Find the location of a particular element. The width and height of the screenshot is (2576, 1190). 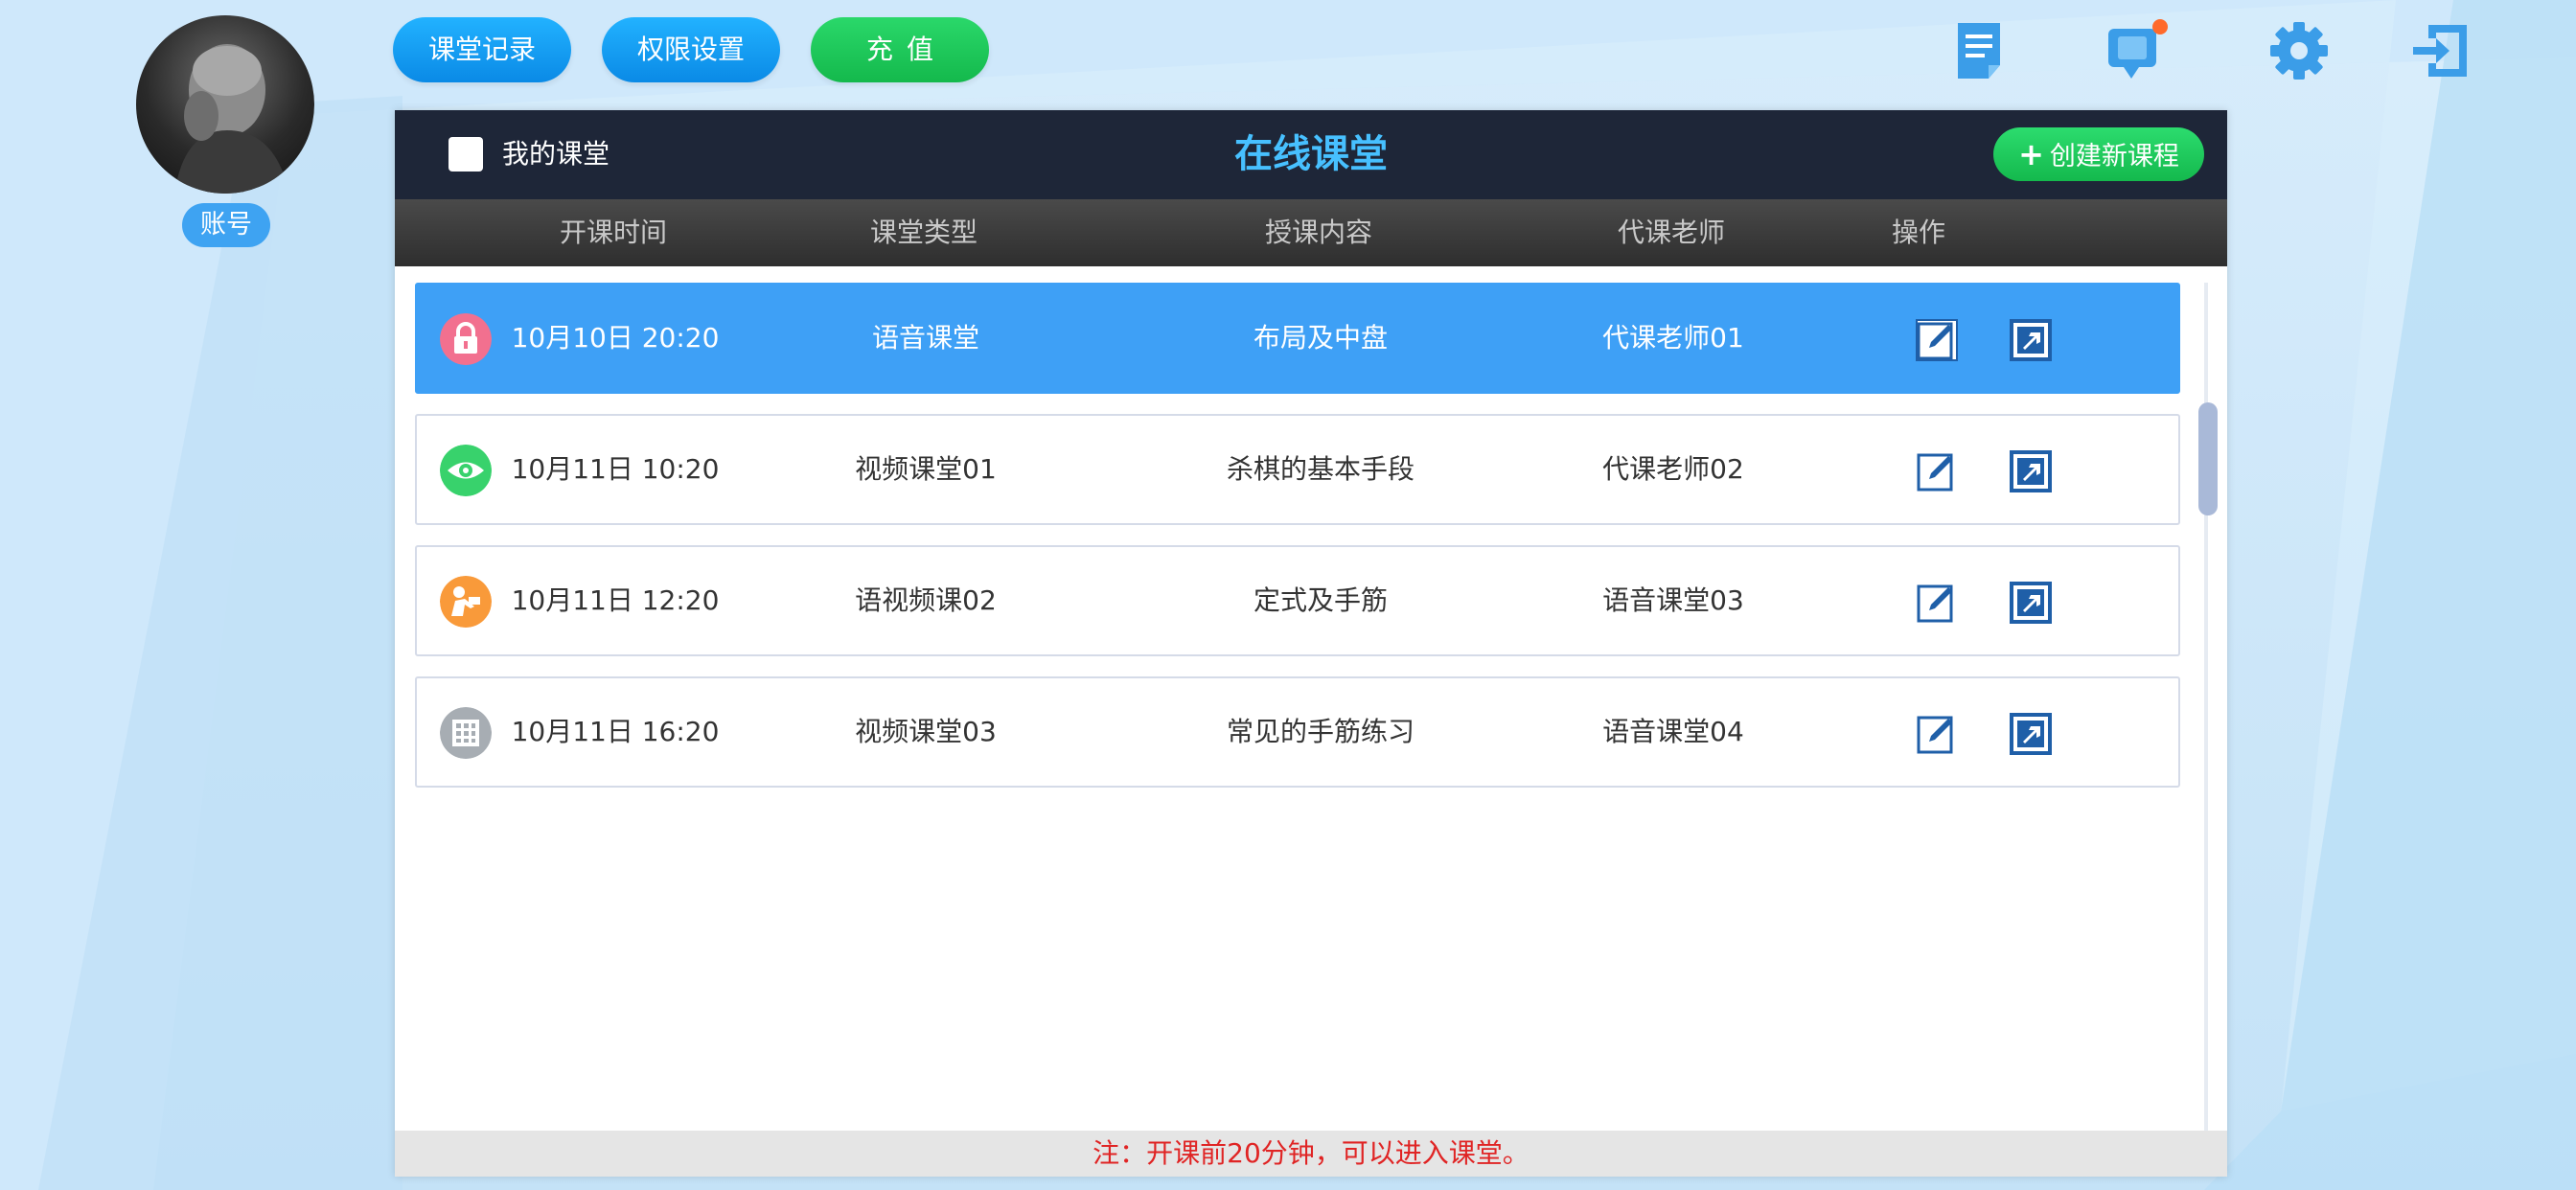

row-teacher: 代课老师01 is located at coordinates (1673, 338).